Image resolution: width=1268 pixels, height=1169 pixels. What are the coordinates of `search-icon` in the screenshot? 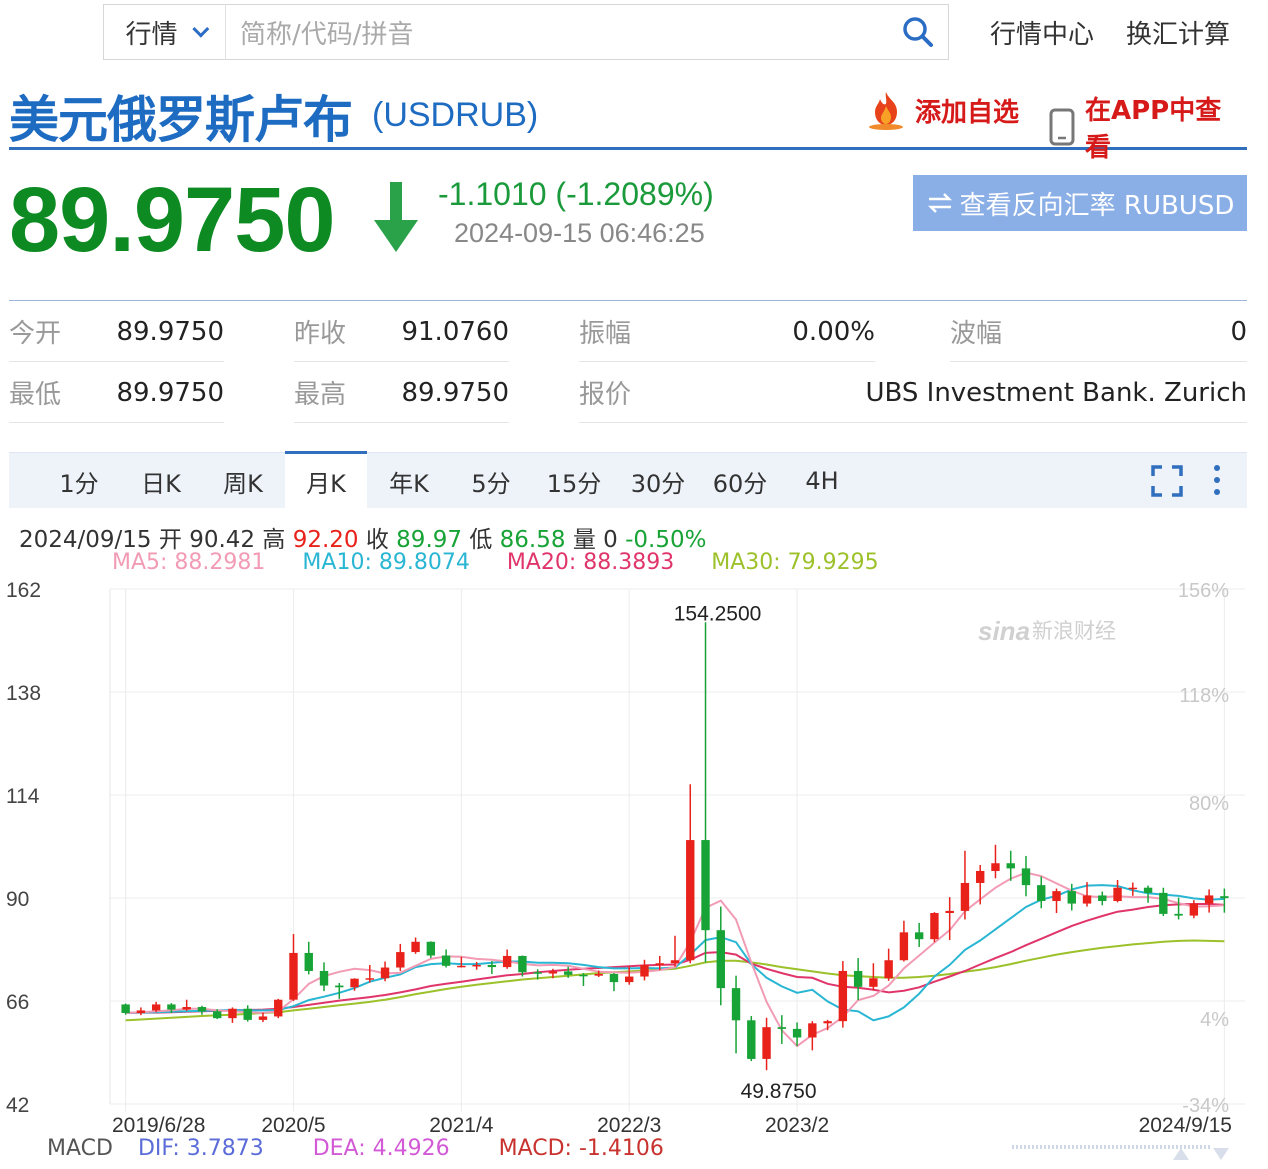 It's located at (918, 32).